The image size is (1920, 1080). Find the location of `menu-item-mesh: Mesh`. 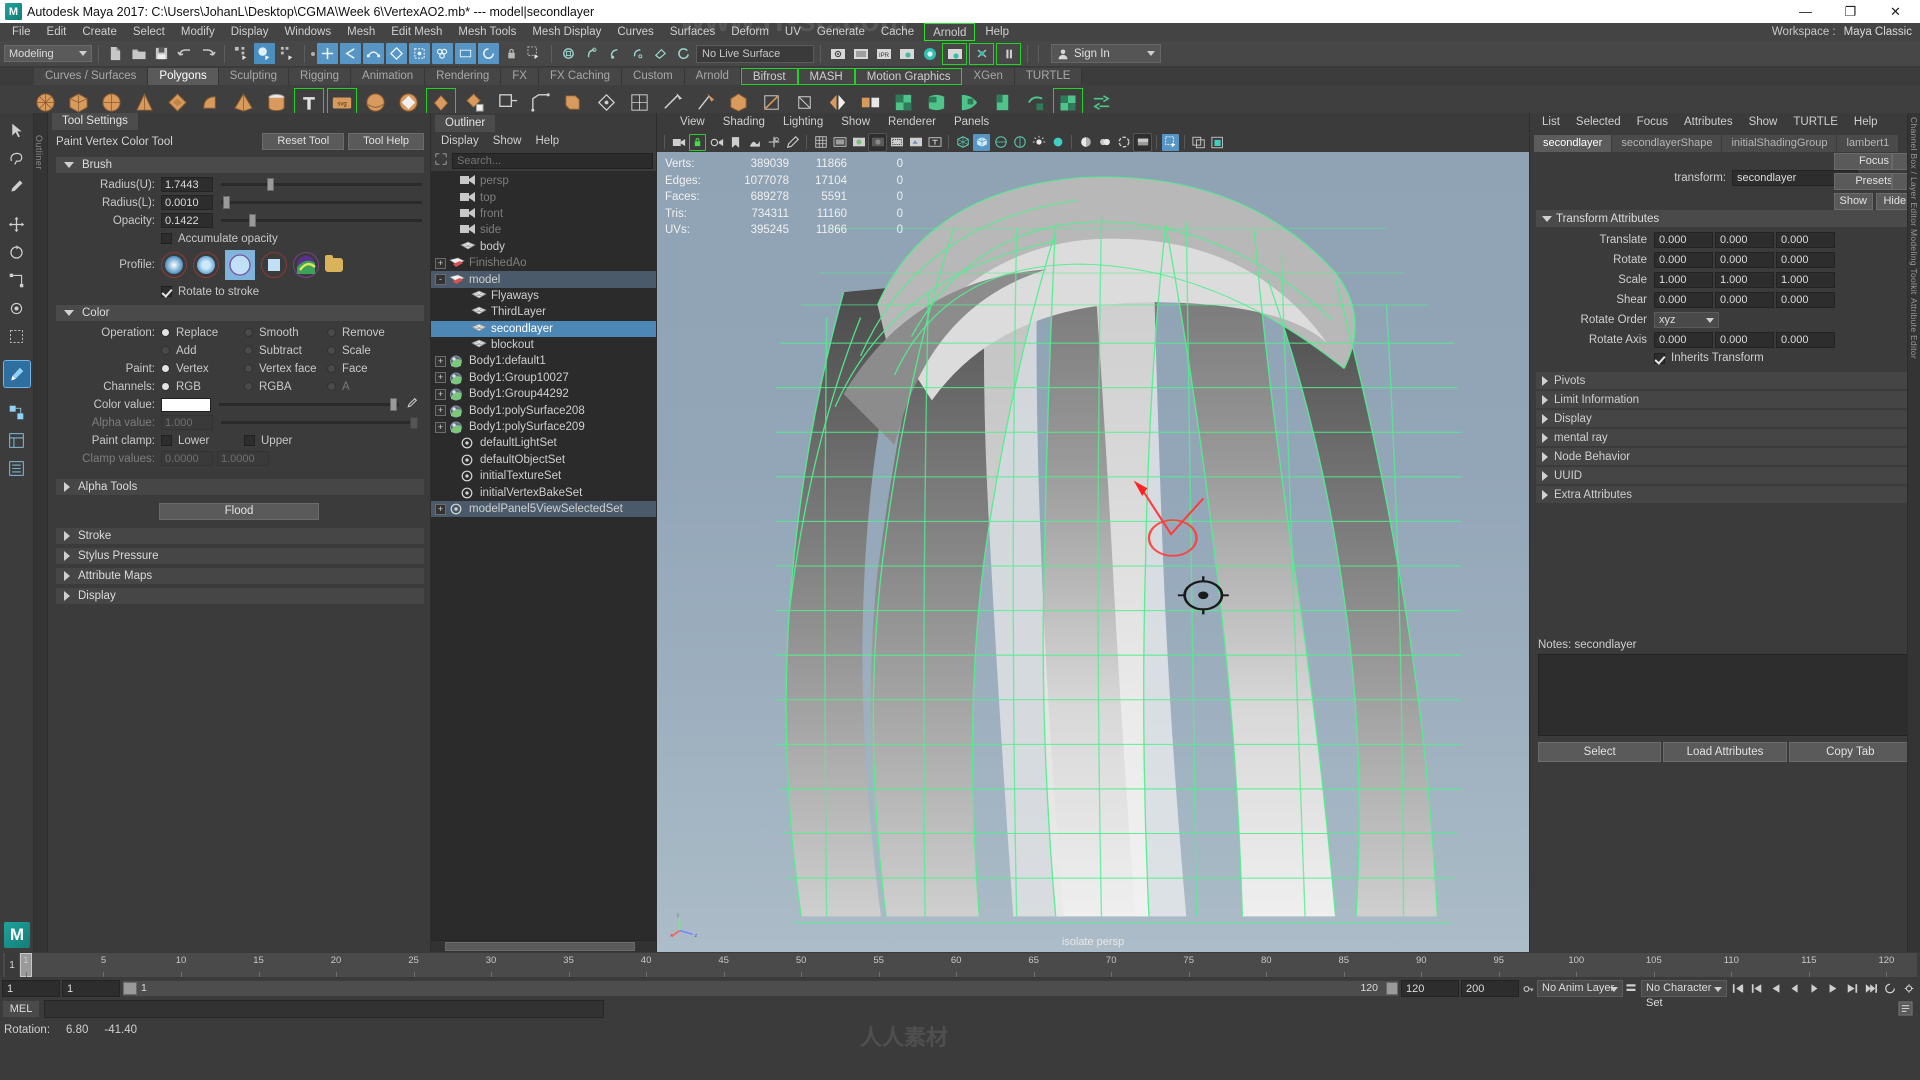

menu-item-mesh: Mesh is located at coordinates (361, 32).